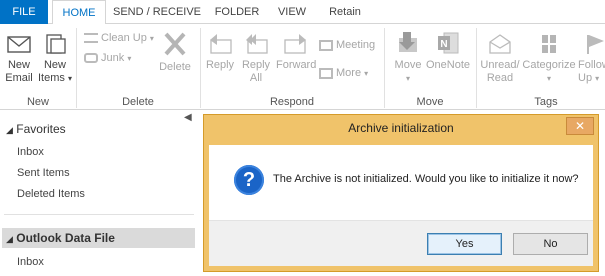 Image resolution: width=605 pixels, height=276 pixels. What do you see at coordinates (464, 244) in the screenshot?
I see `yes-button: Yes` at bounding box center [464, 244].